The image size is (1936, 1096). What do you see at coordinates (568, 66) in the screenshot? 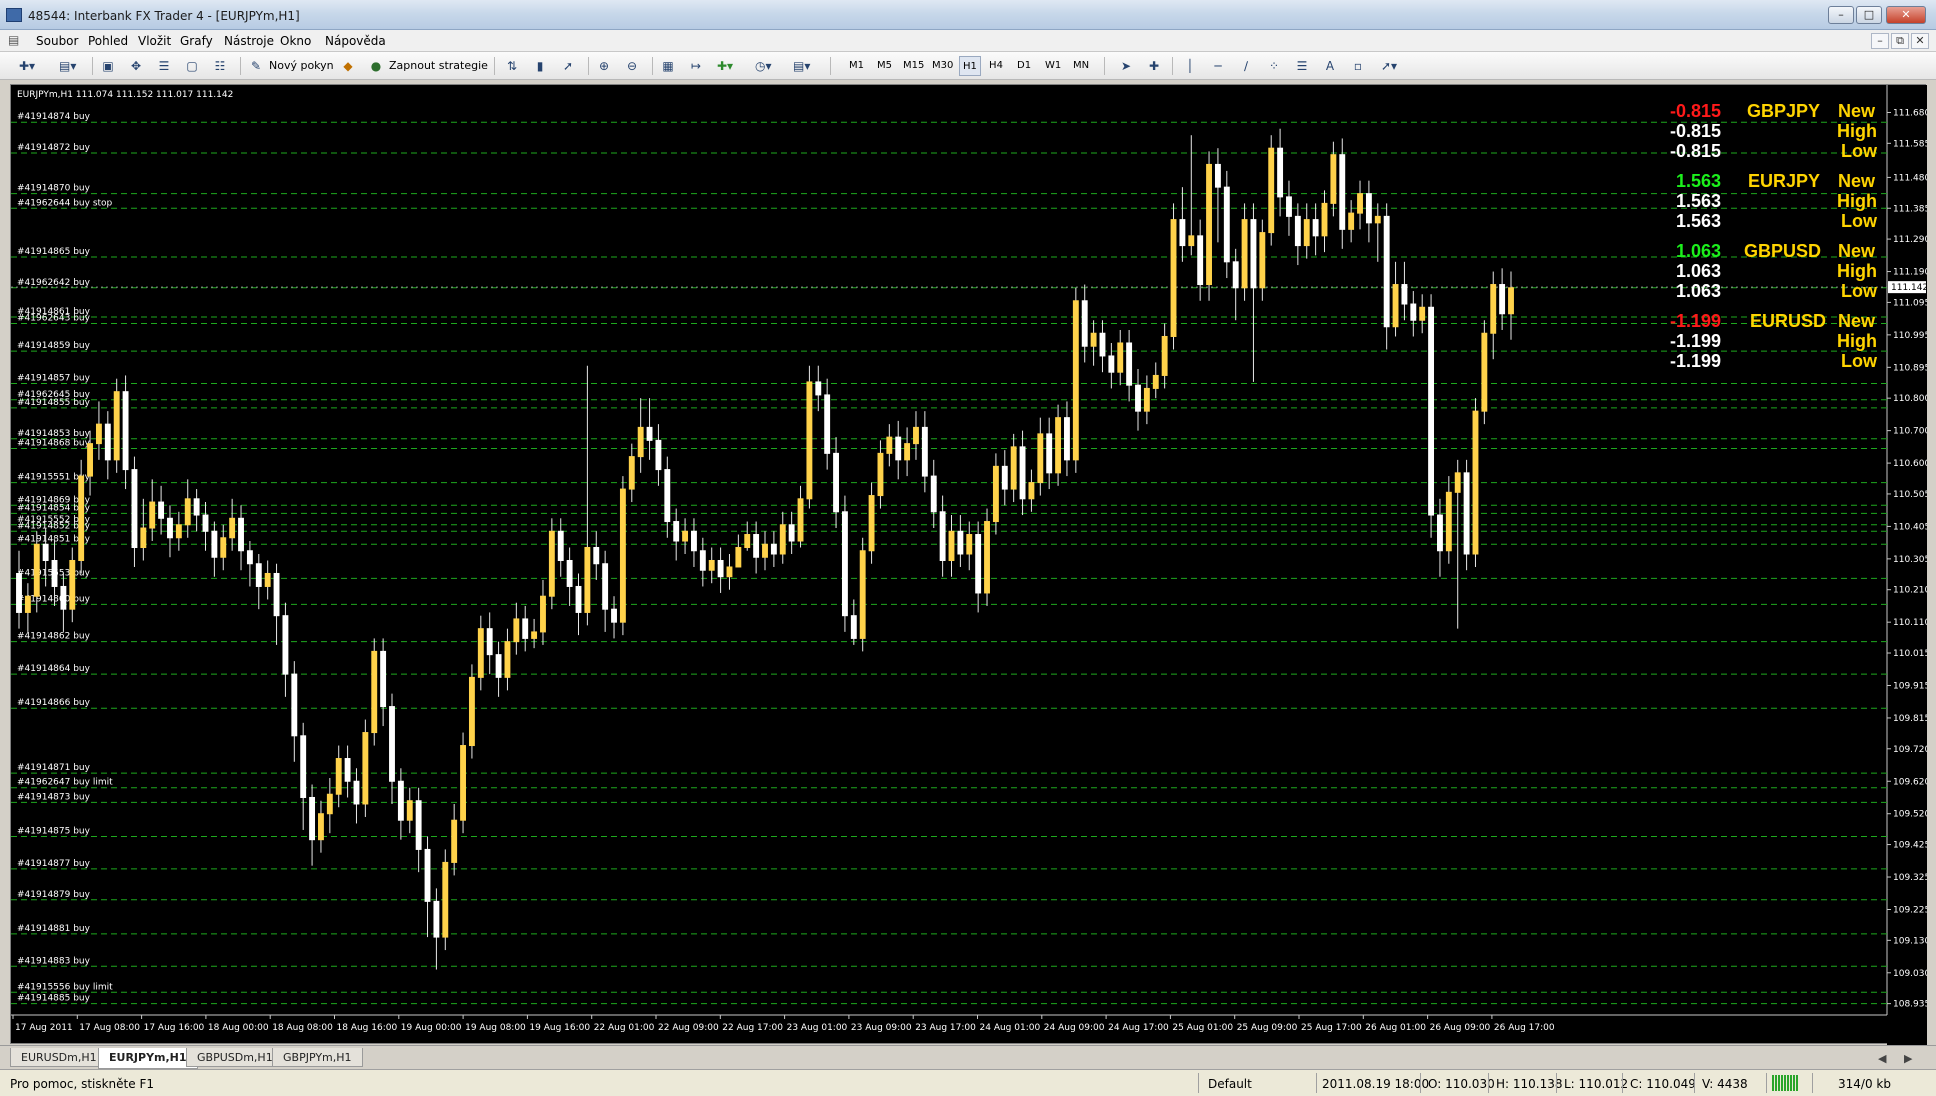
I see `line-chart-icon: ➚` at bounding box center [568, 66].